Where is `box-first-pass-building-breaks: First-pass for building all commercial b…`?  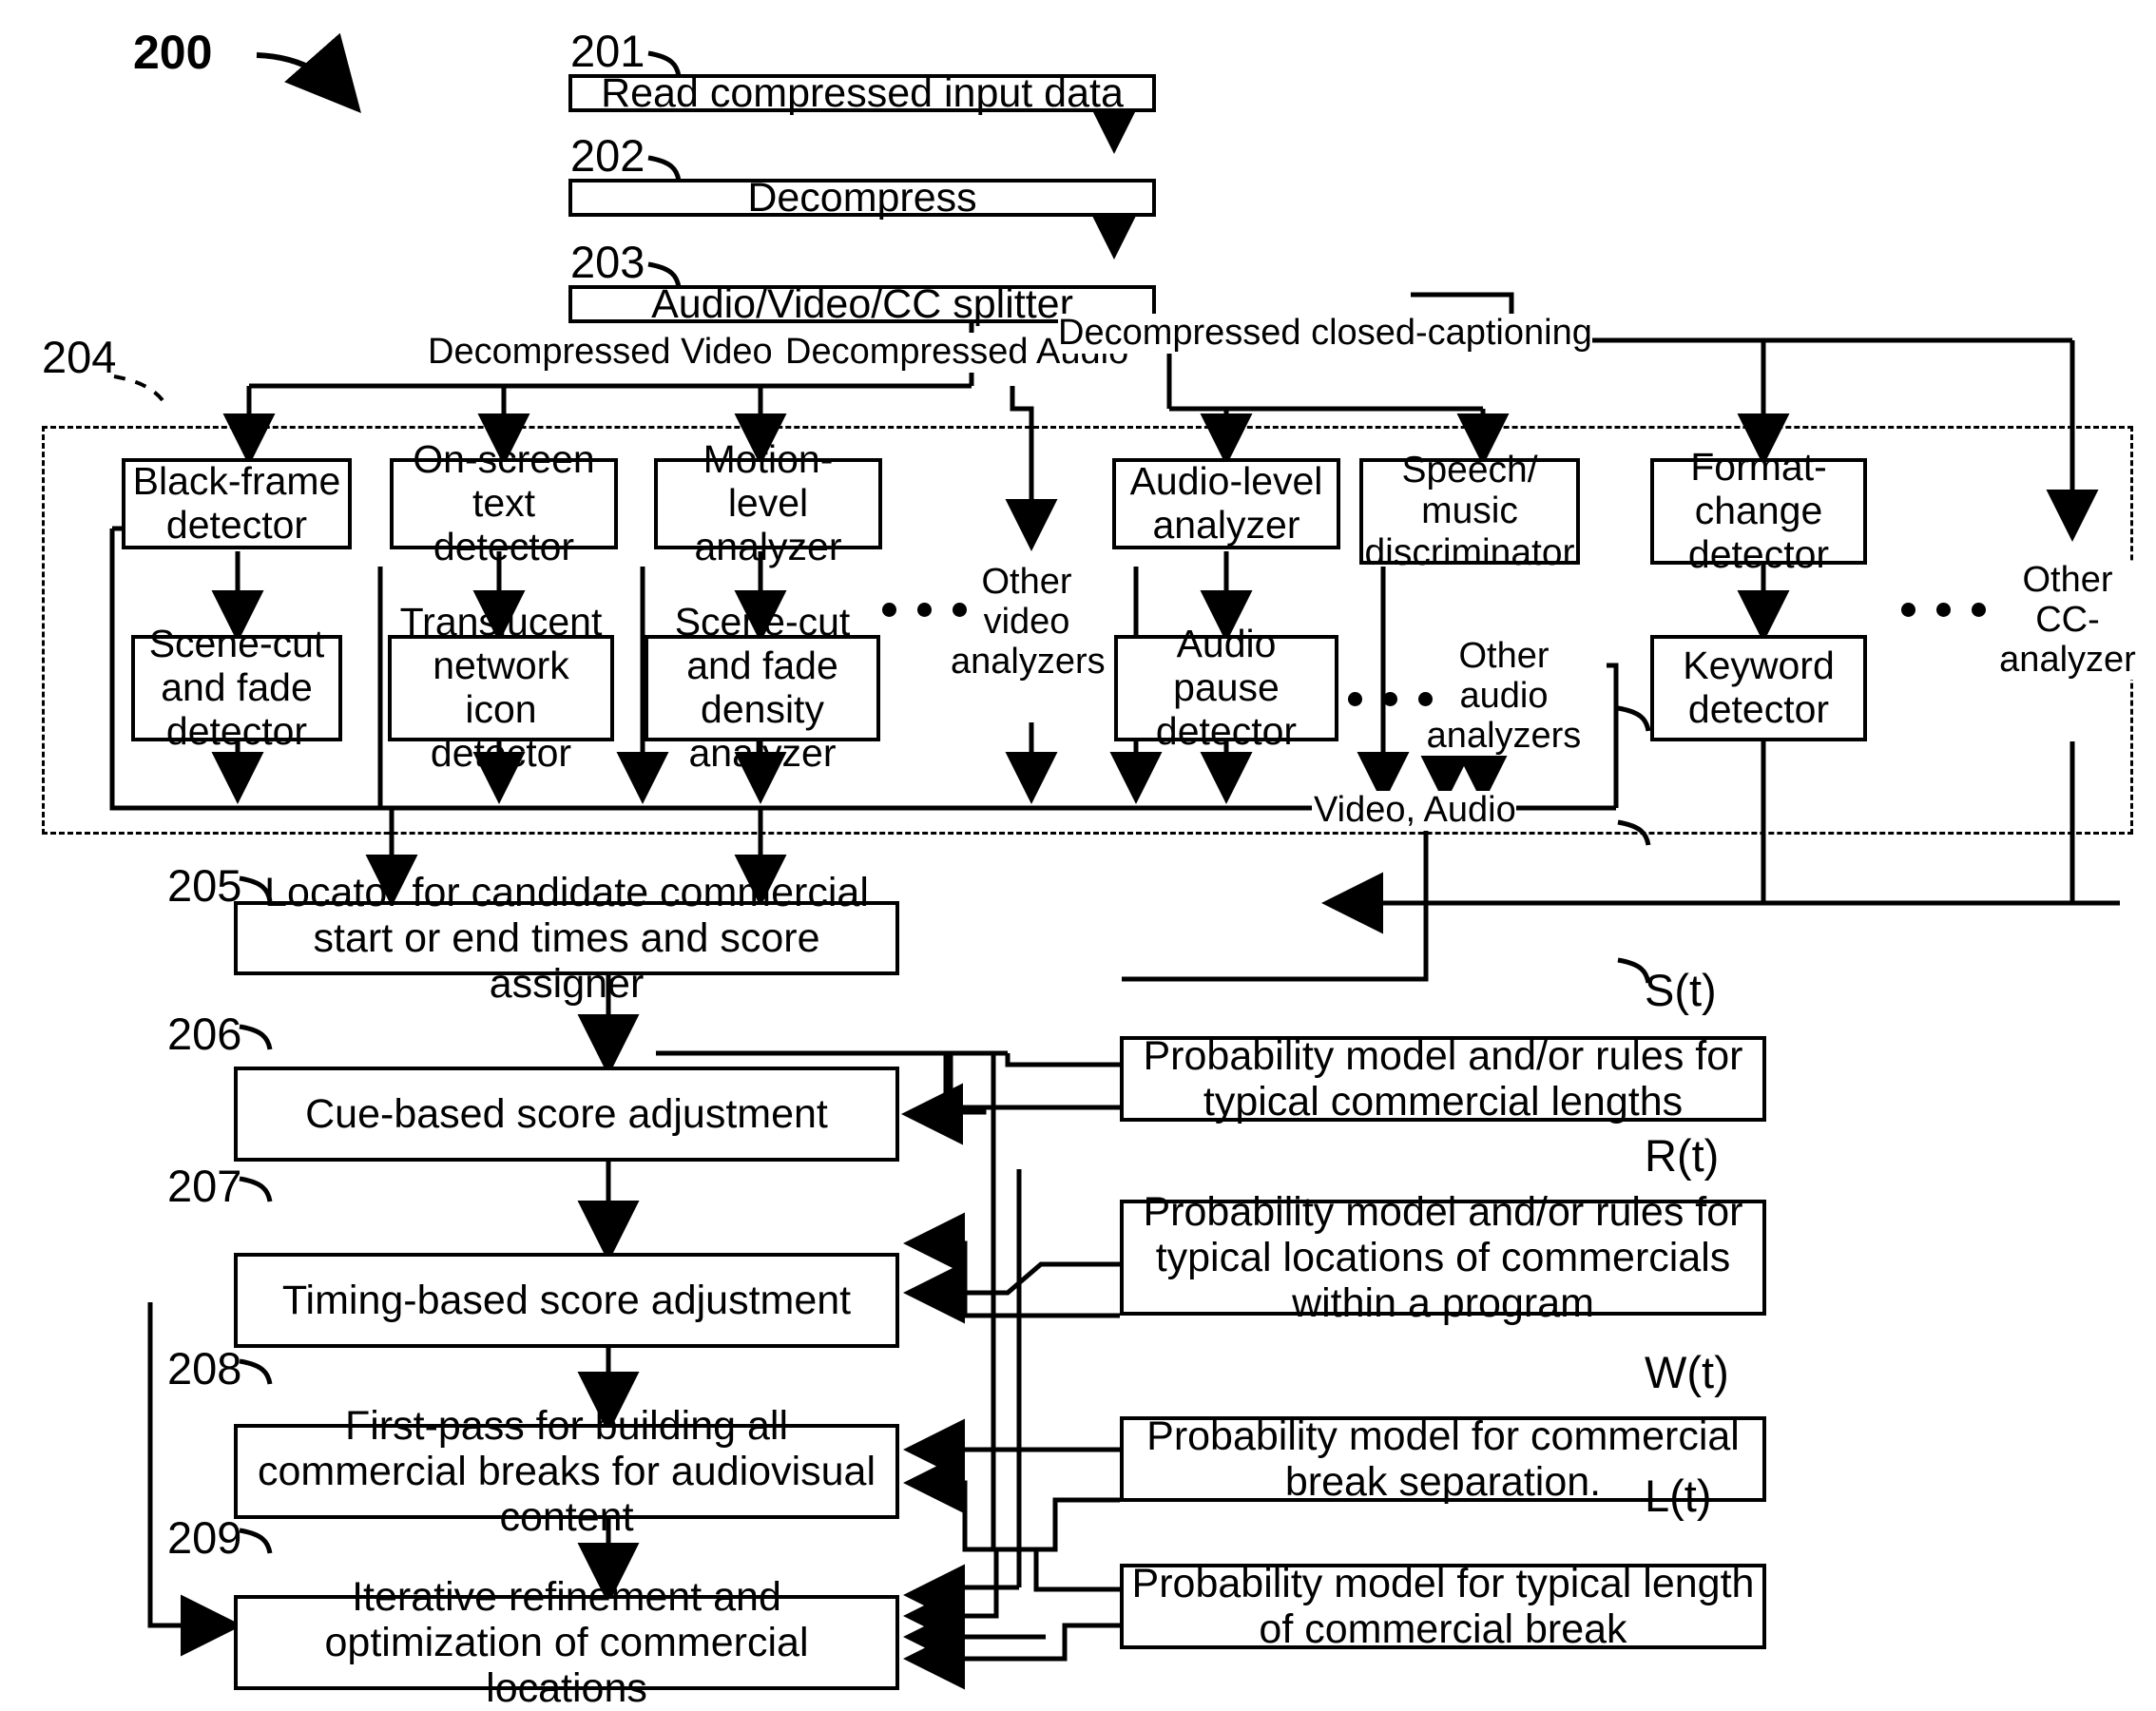 box-first-pass-building-breaks: First-pass for building all commercial b… is located at coordinates (566, 1471).